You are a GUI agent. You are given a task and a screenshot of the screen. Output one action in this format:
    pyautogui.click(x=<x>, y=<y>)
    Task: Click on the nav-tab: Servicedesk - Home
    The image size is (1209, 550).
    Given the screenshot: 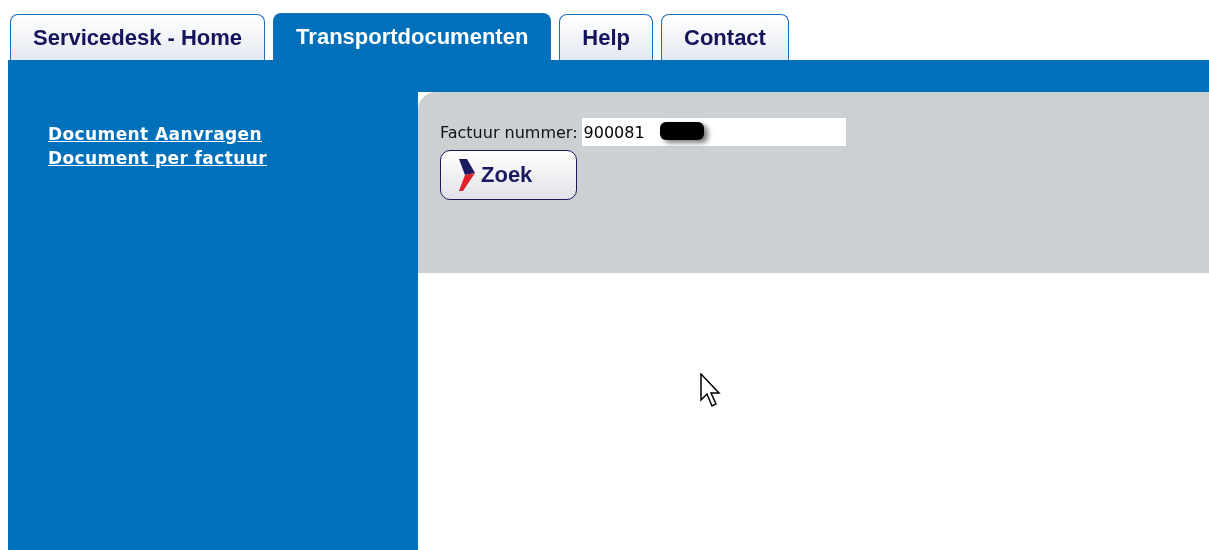 What is the action you would take?
    pyautogui.click(x=138, y=37)
    